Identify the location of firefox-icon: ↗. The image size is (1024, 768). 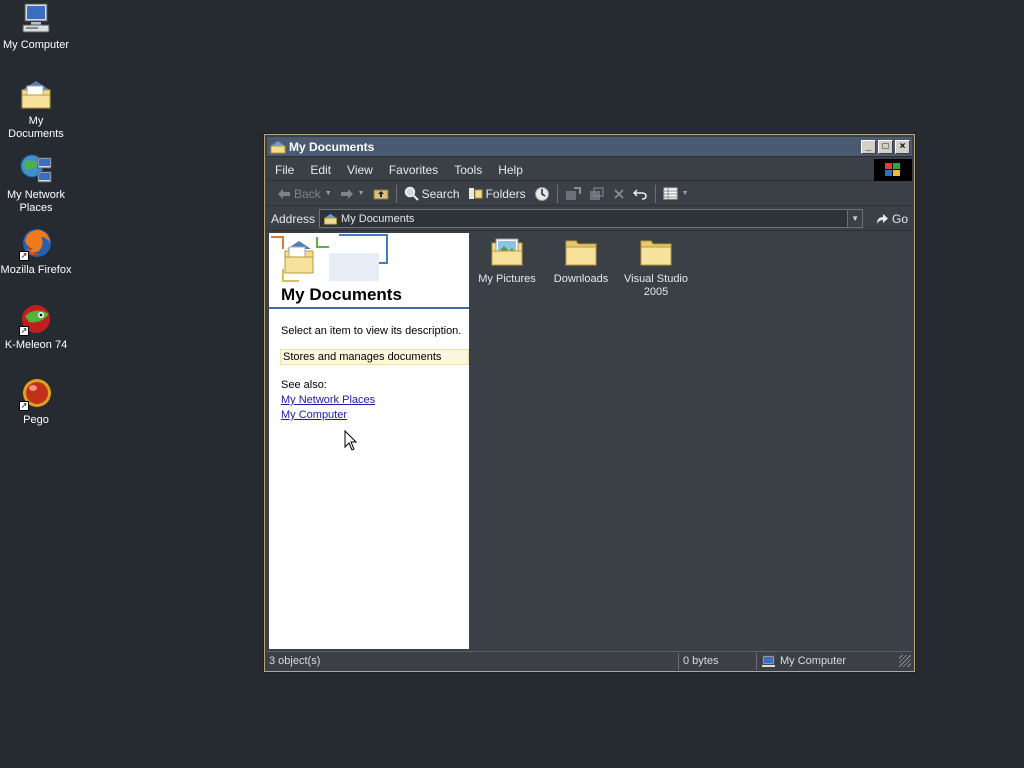
(36, 244).